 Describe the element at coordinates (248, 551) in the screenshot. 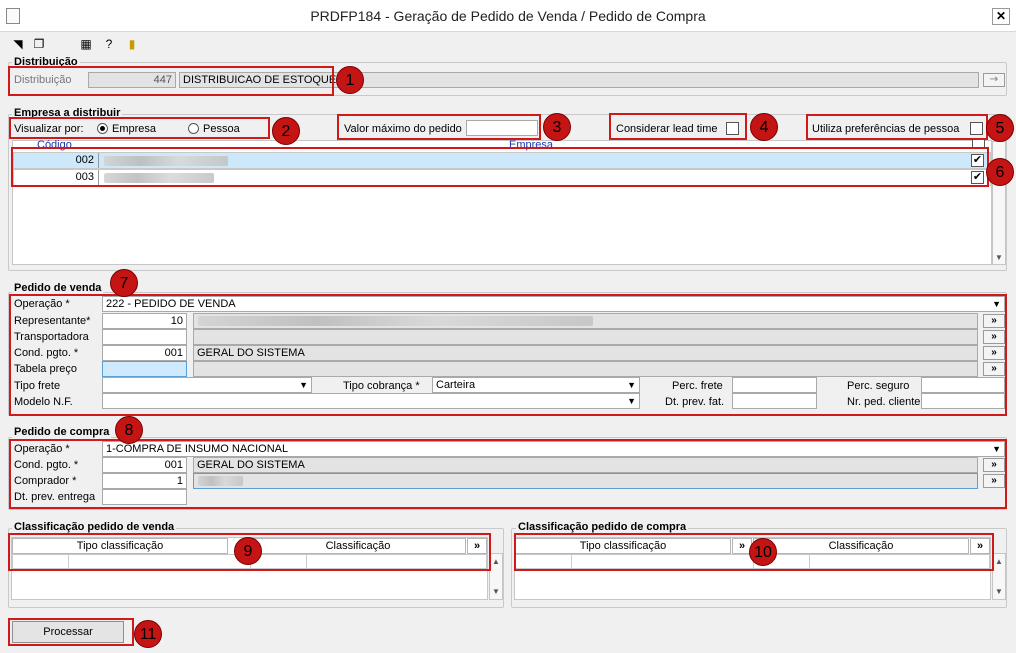

I see `callout-badge-9: 9` at that location.